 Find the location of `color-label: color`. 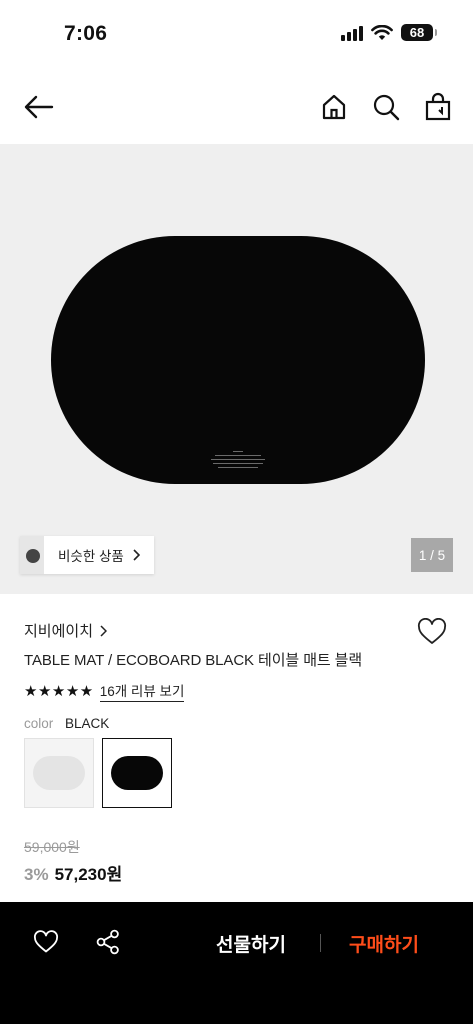

color-label: color is located at coordinates (39, 723).